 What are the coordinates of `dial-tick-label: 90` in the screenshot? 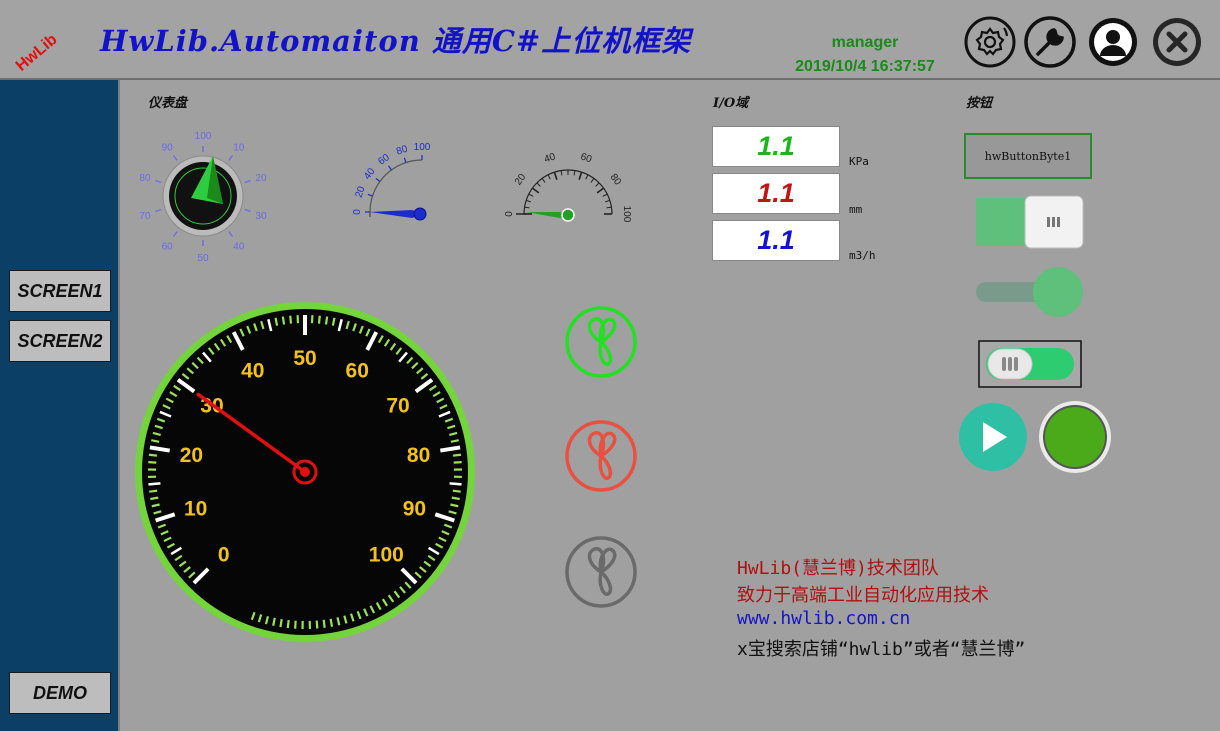 It's located at (168, 148).